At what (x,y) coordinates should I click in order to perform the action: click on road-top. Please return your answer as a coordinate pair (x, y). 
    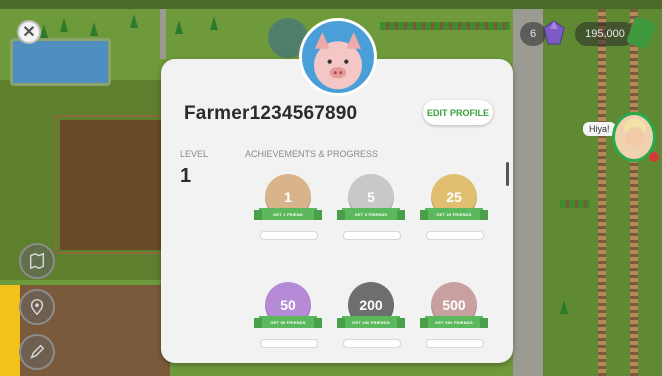
    Looking at the image, I should click on (163, 34).